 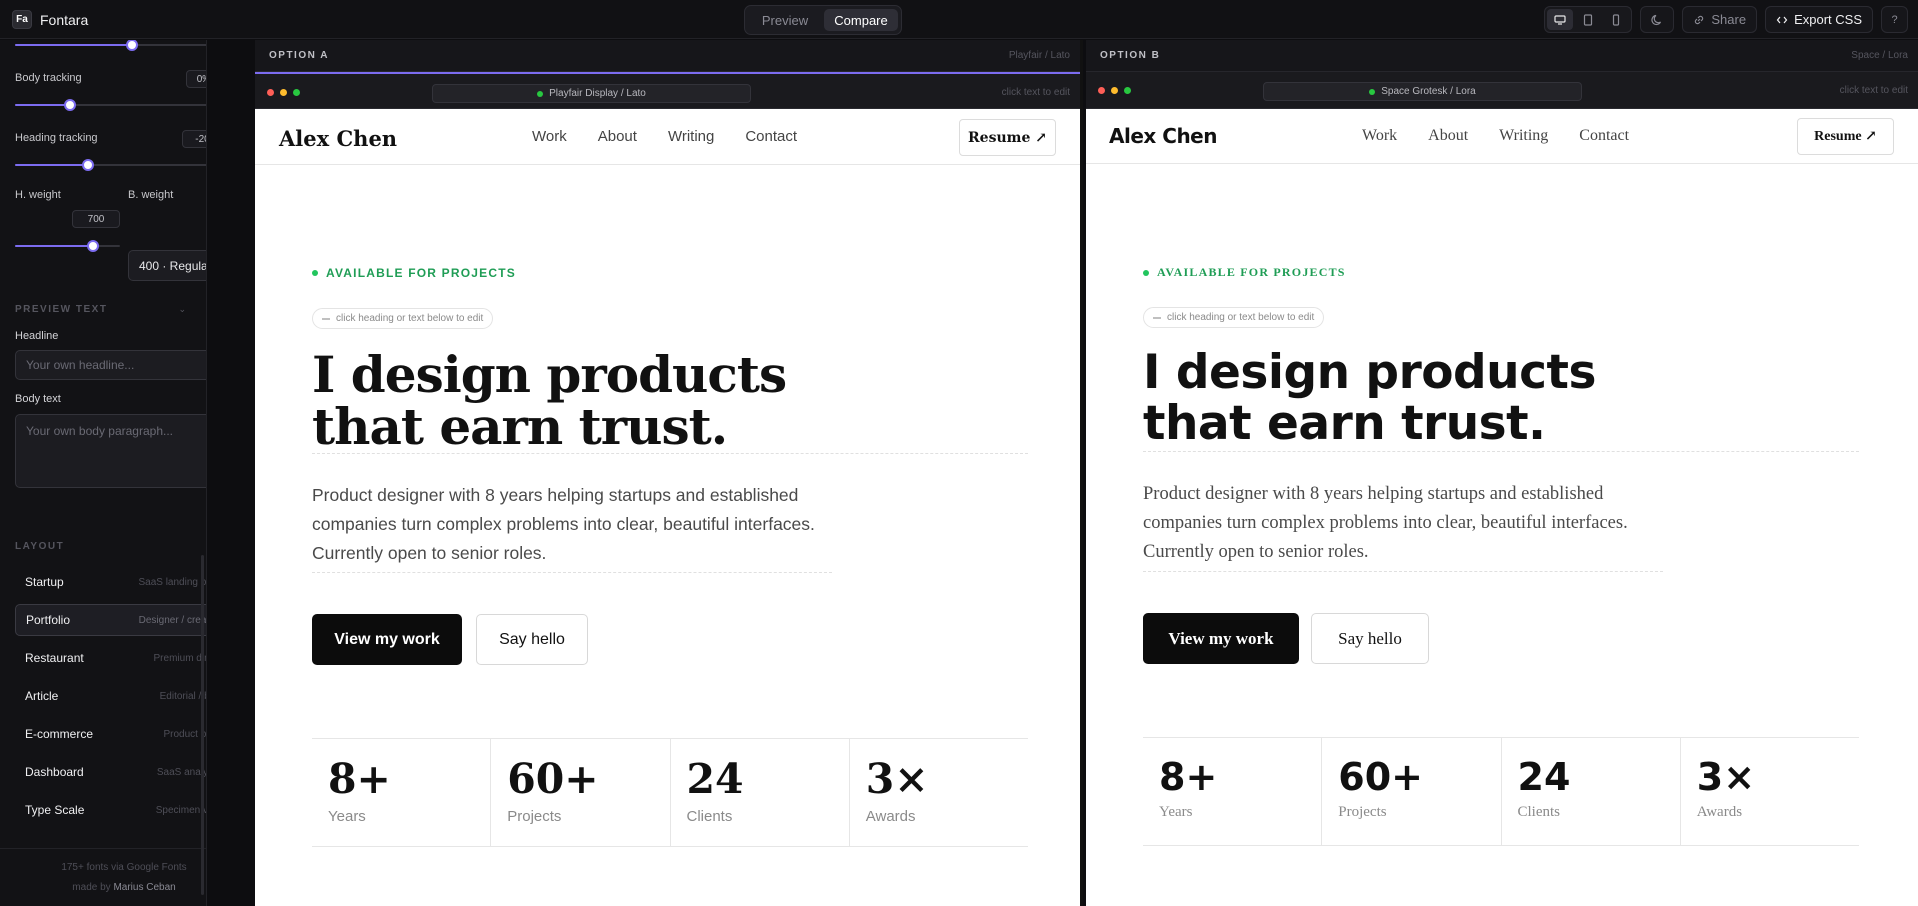 What do you see at coordinates (1544, 777) in the screenshot?
I see `stat-number: 24` at bounding box center [1544, 777].